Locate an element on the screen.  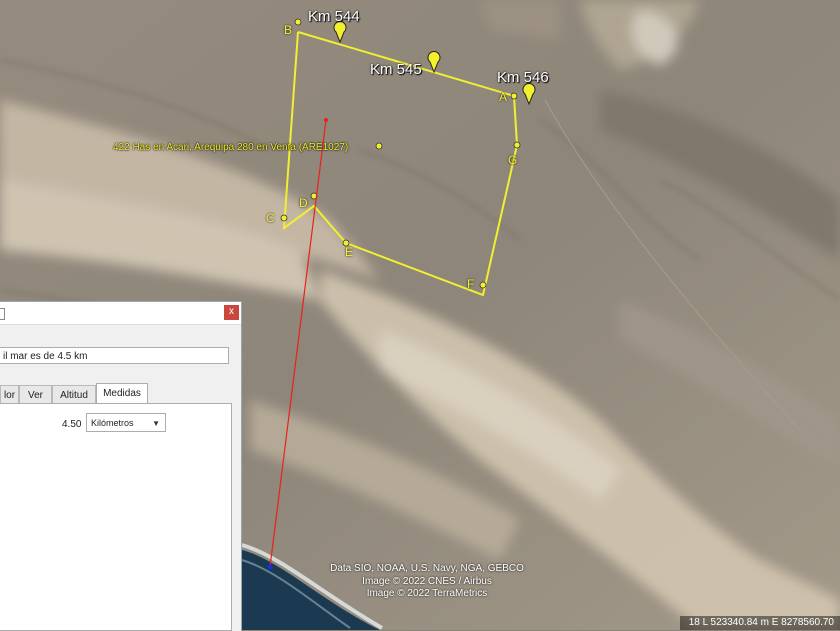
point-label-d: D is located at coordinates (303, 203).